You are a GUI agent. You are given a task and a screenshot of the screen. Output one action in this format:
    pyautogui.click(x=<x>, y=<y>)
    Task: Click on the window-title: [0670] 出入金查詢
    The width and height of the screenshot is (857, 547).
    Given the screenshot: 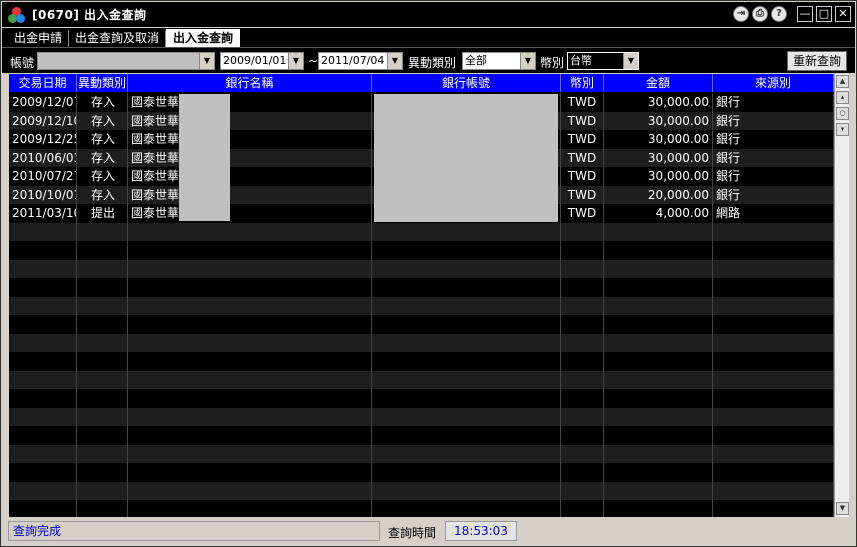 What is the action you would take?
    pyautogui.click(x=89, y=15)
    